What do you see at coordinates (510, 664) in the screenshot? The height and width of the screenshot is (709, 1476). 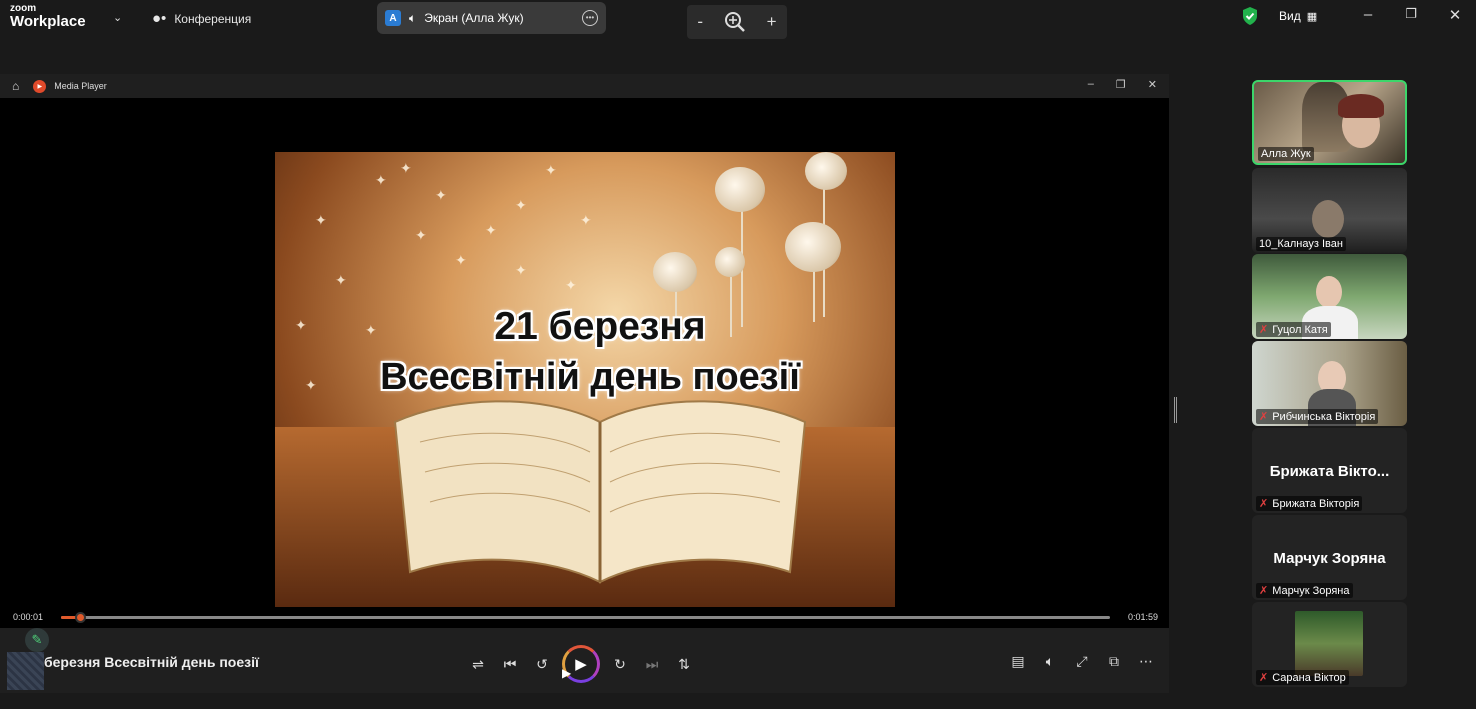 I see `previous-icon: ⏮︎` at bounding box center [510, 664].